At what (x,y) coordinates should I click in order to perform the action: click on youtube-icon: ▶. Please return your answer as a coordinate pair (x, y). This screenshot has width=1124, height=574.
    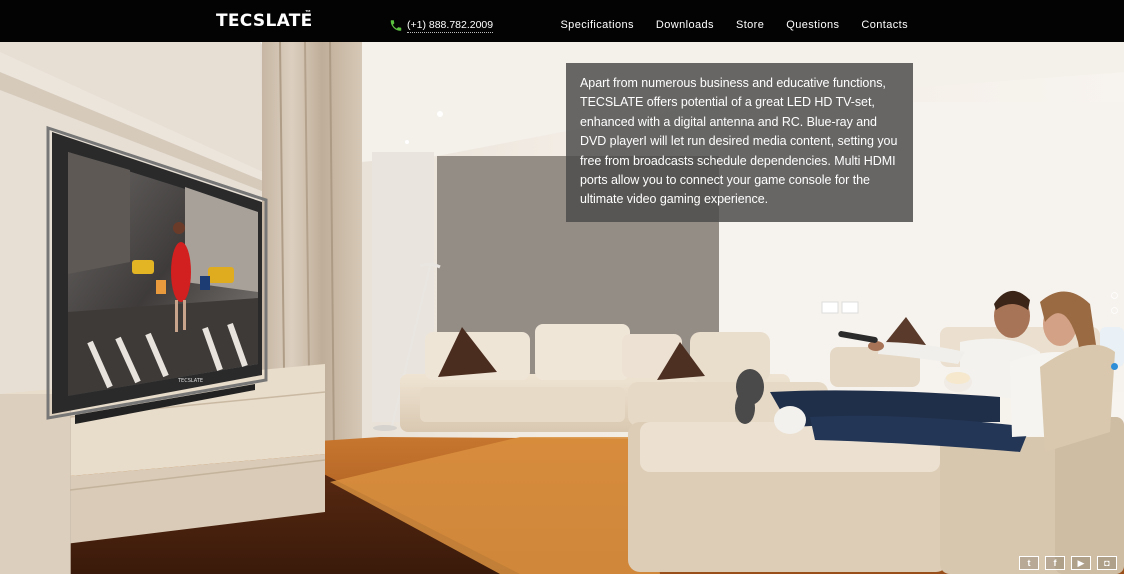
    Looking at the image, I should click on (1081, 563).